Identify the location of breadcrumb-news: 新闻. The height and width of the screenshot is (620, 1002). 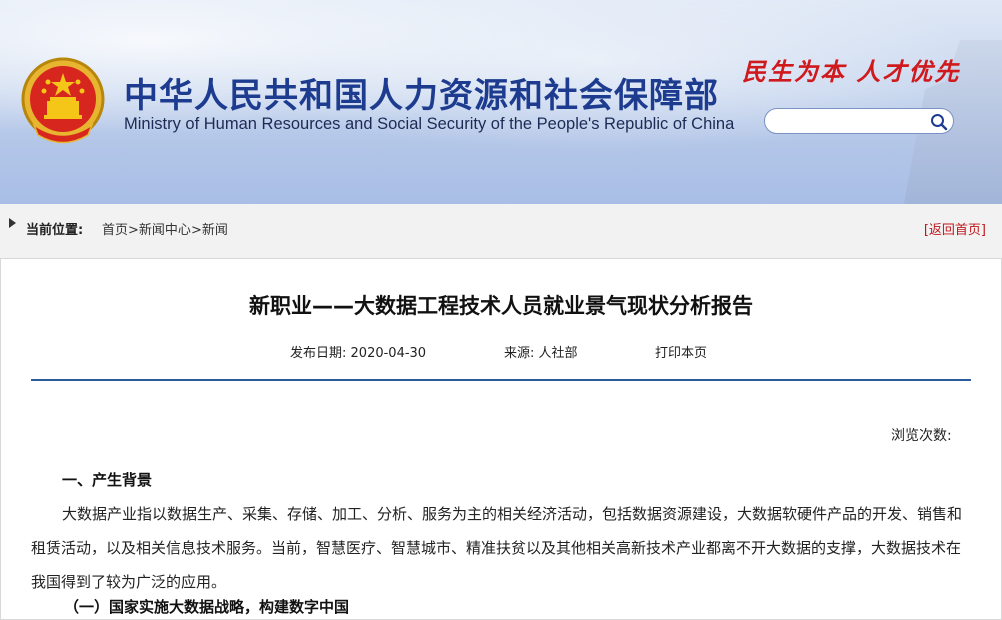
(215, 230).